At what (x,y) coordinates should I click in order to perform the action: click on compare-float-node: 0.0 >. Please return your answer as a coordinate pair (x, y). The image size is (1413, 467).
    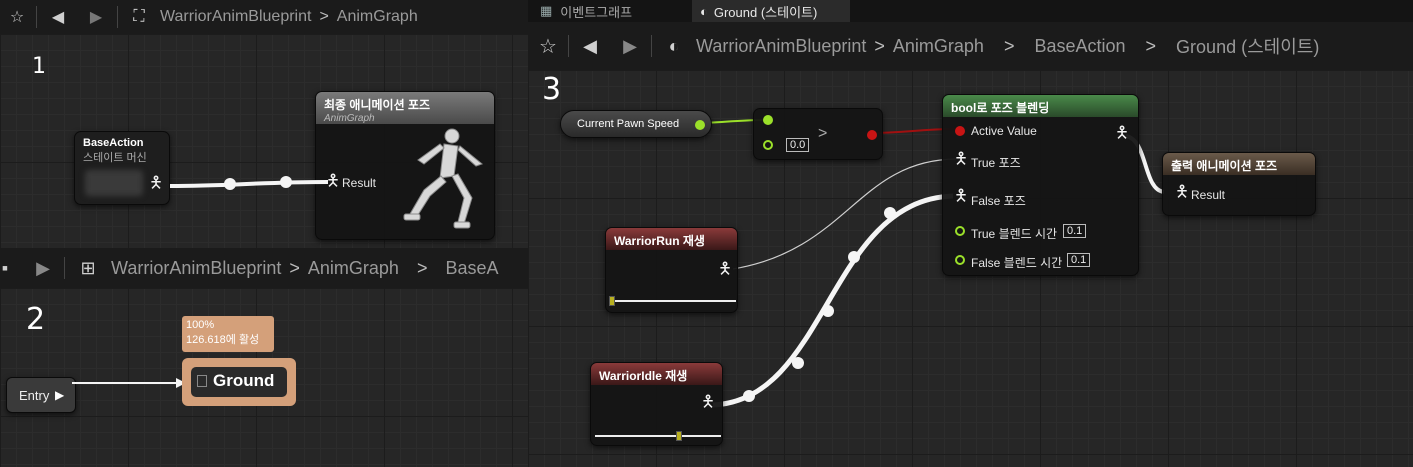
    Looking at the image, I should click on (818, 134).